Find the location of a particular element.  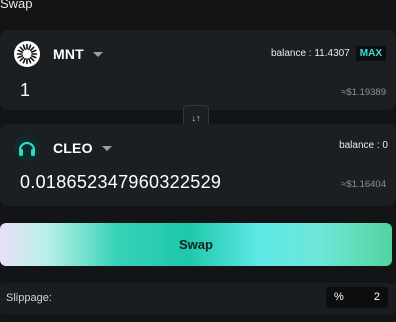

from-token-selector: MNT is located at coordinates (58, 54).